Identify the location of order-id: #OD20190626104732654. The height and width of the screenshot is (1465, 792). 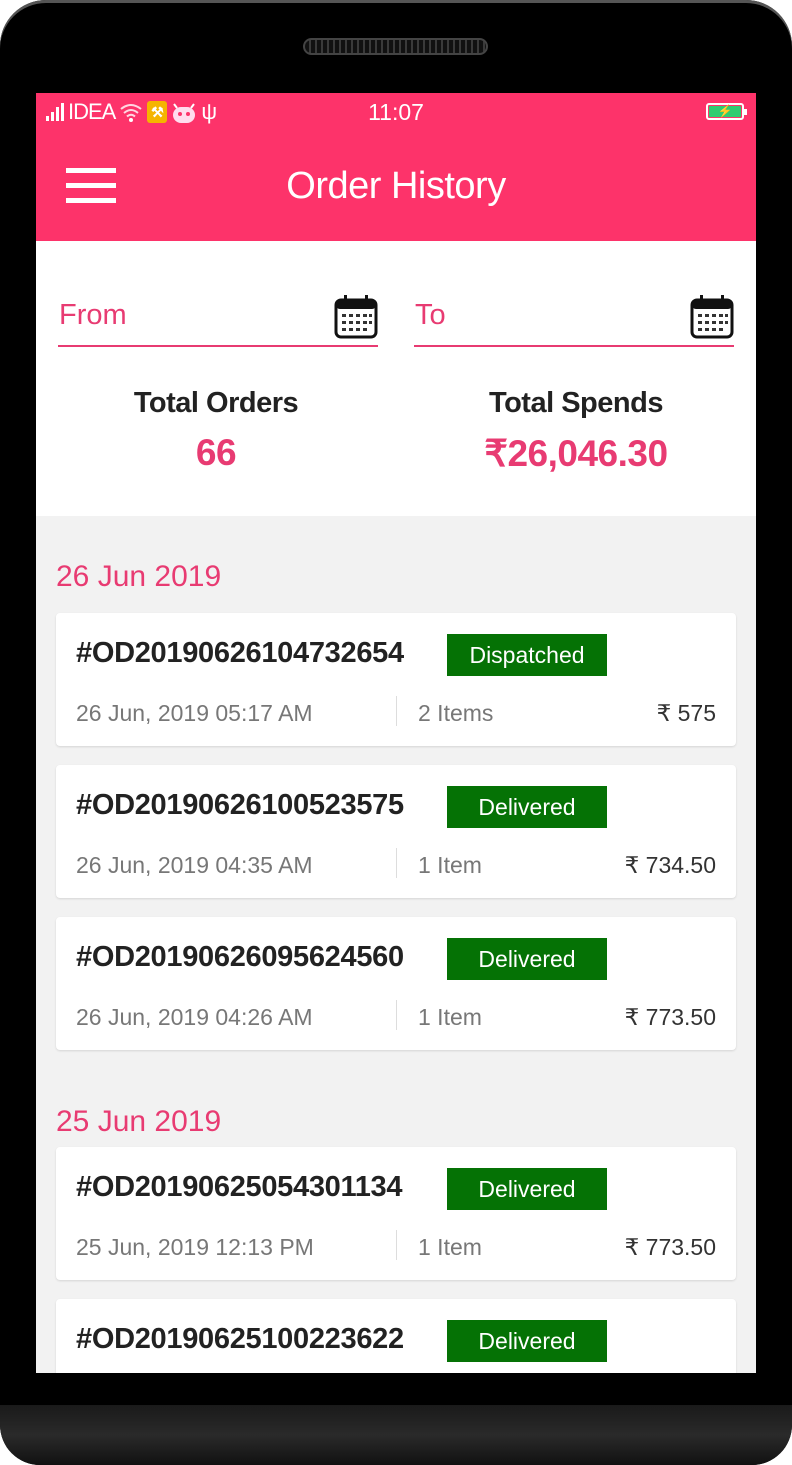
(240, 653).